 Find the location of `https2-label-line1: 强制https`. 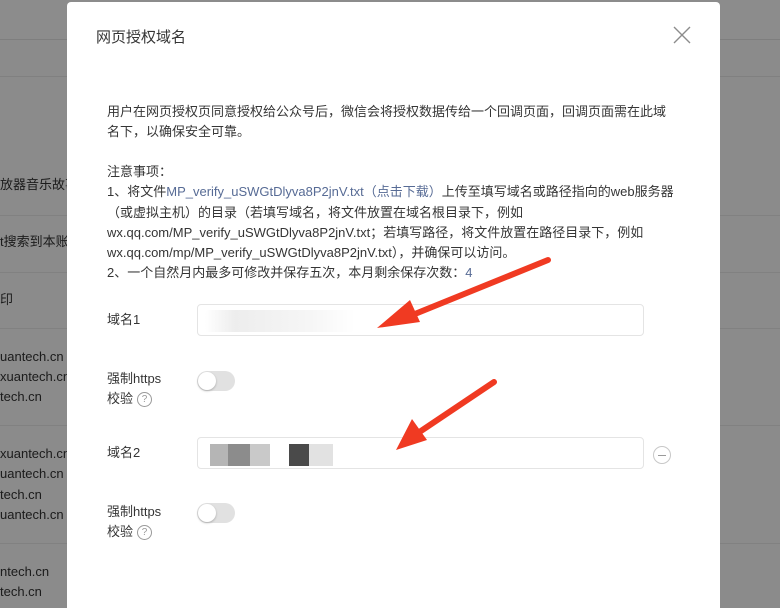

https2-label-line1: 强制https is located at coordinates (134, 511).